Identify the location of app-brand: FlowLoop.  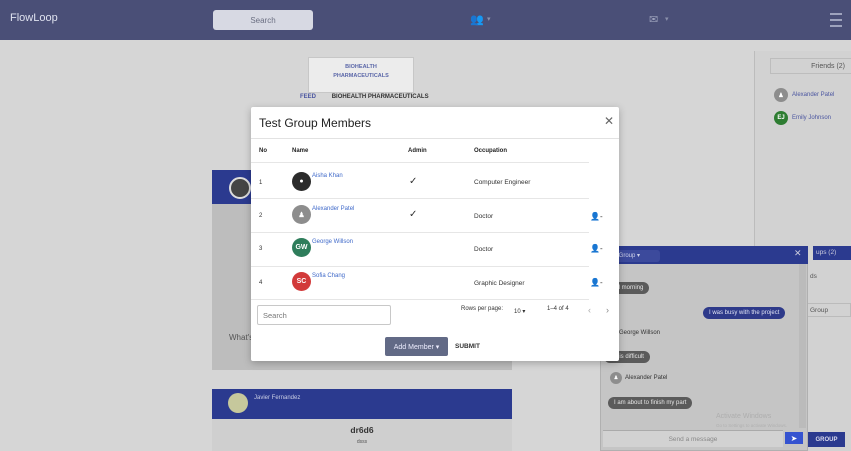
(34, 18).